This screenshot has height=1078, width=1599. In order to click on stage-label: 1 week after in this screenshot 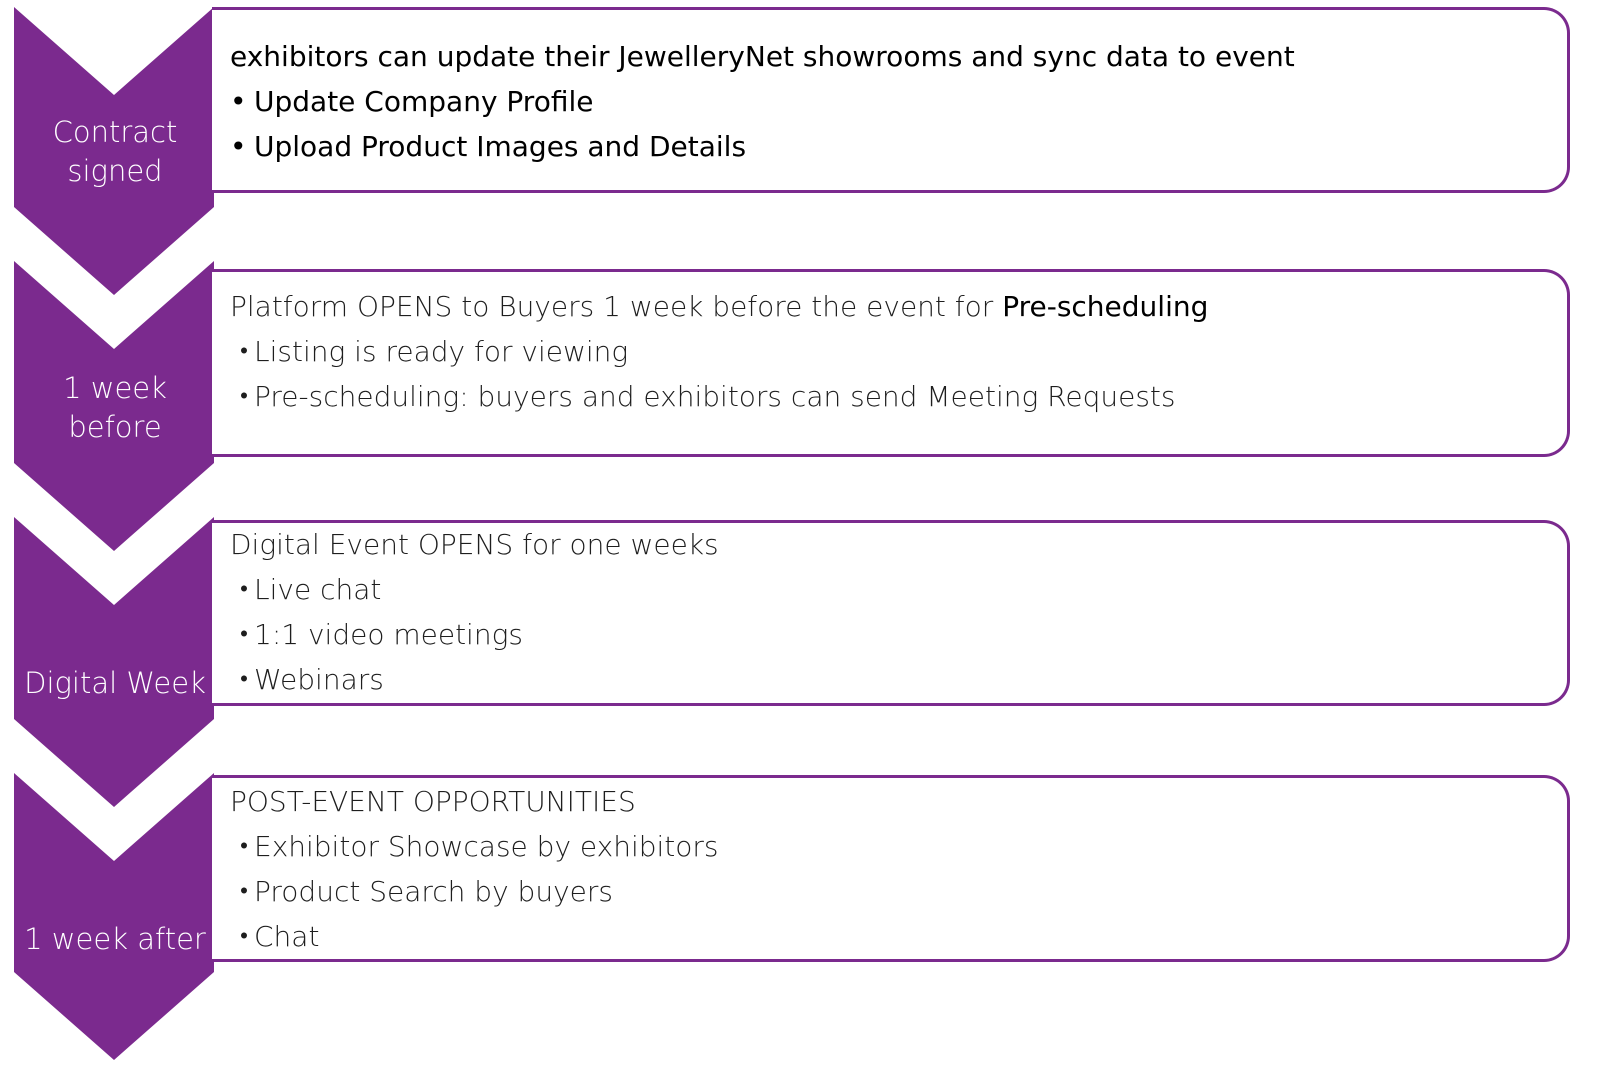, I will do `click(115, 939)`.